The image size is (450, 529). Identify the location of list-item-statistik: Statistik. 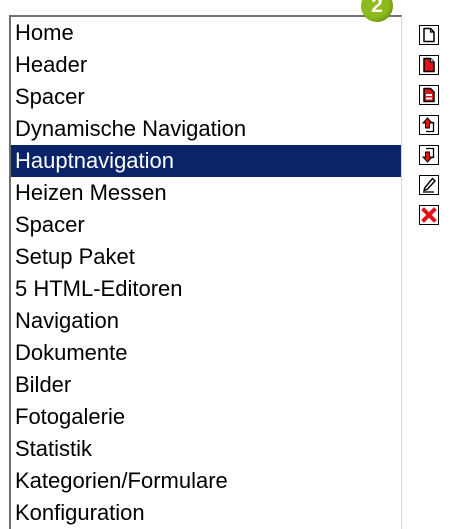
(206, 449).